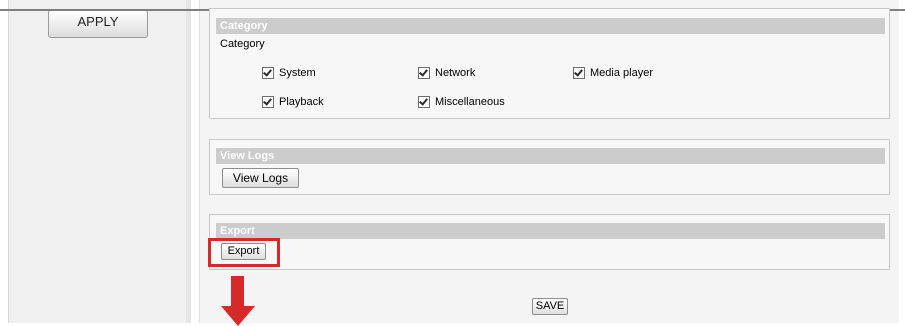 This screenshot has width=905, height=326. I want to click on checkbox-media-player: Media player, so click(613, 73).